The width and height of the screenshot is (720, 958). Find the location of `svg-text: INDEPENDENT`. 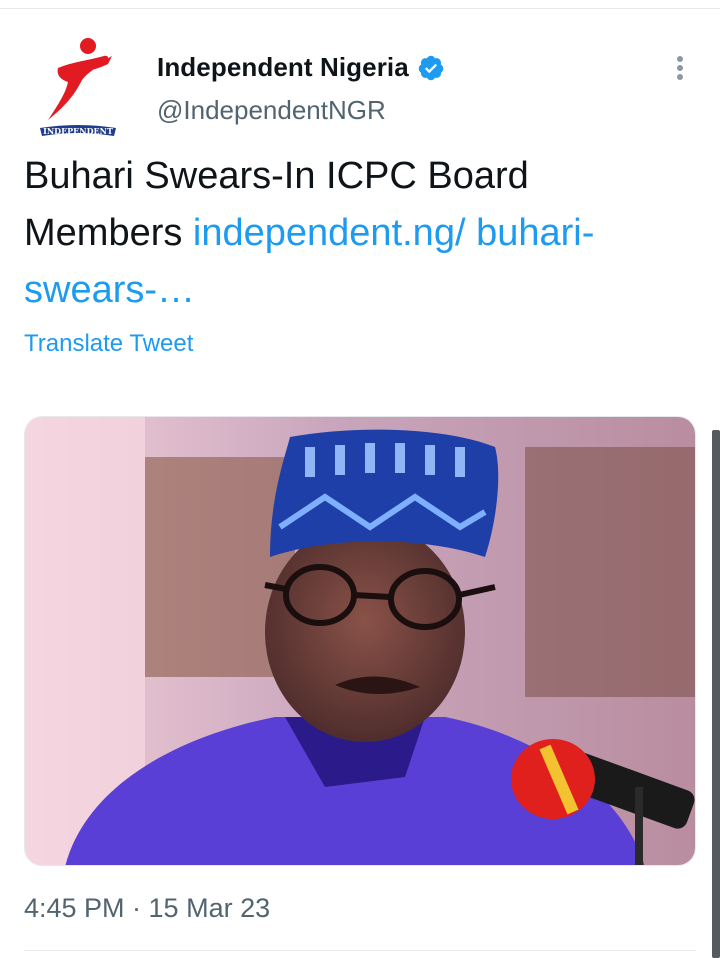

svg-text: INDEPENDENT is located at coordinates (78, 131).